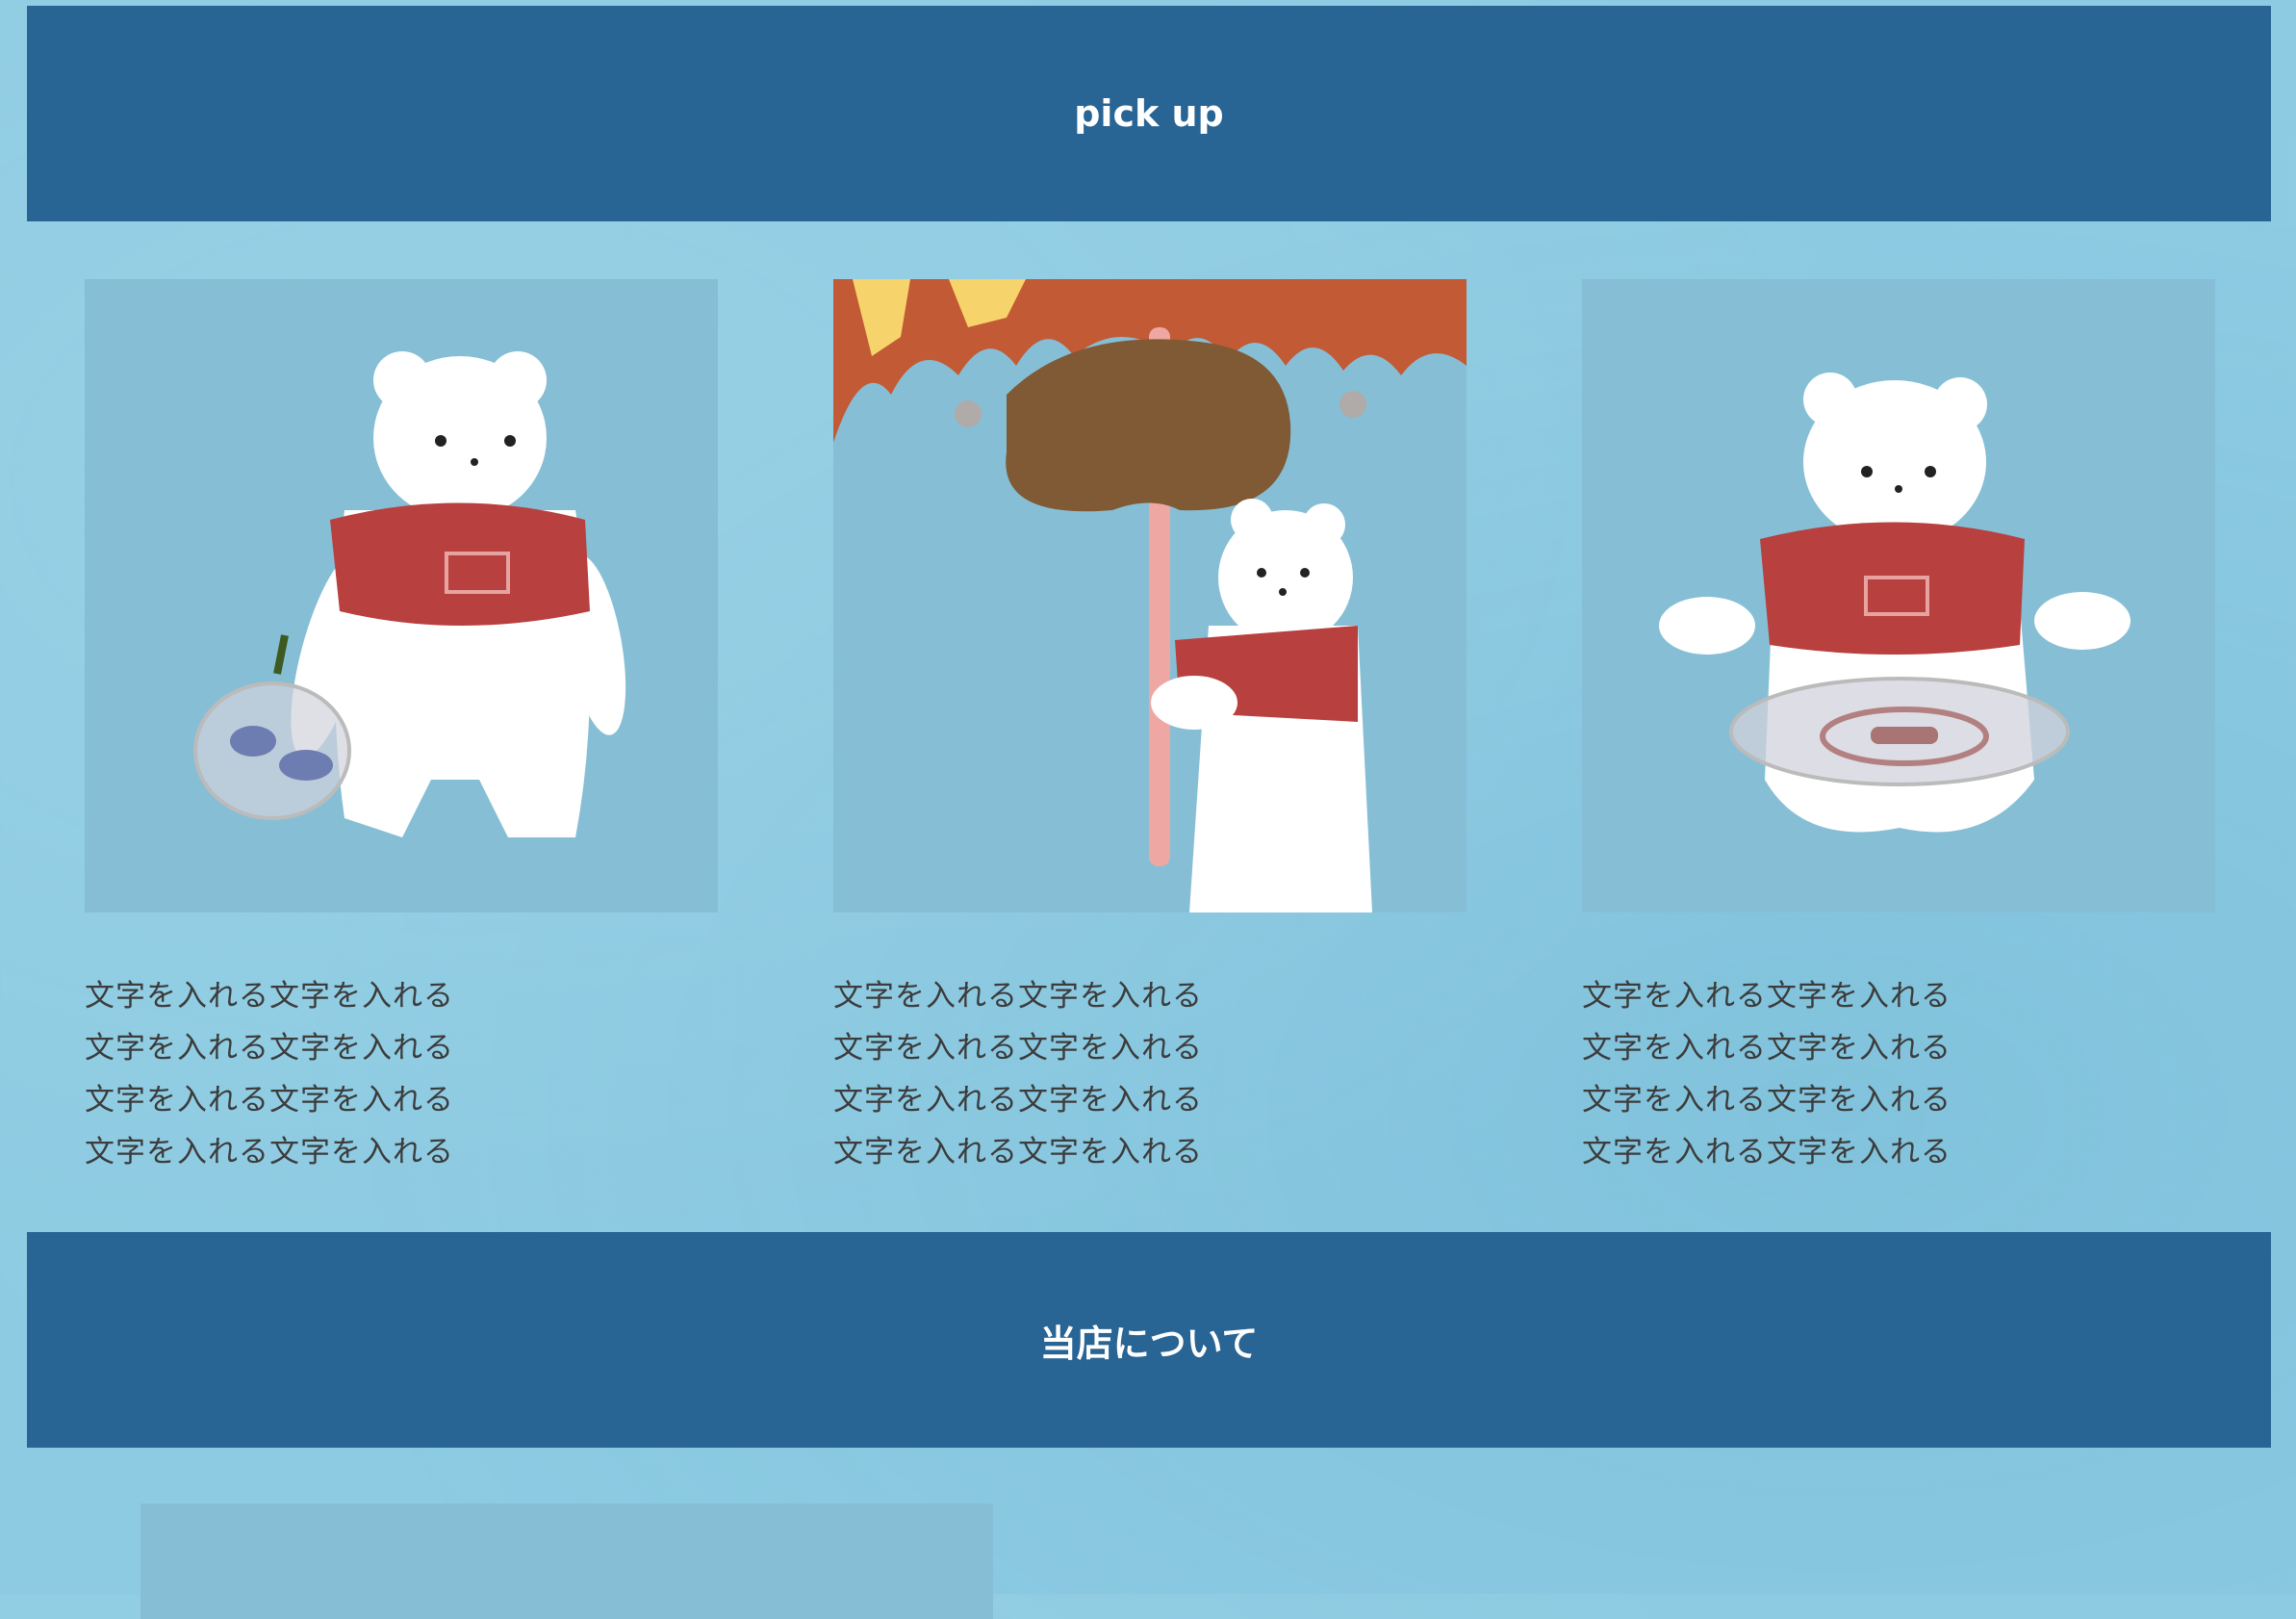  What do you see at coordinates (401, 595) in the screenshot?
I see `bear-with-shopping-bag-illustration` at bounding box center [401, 595].